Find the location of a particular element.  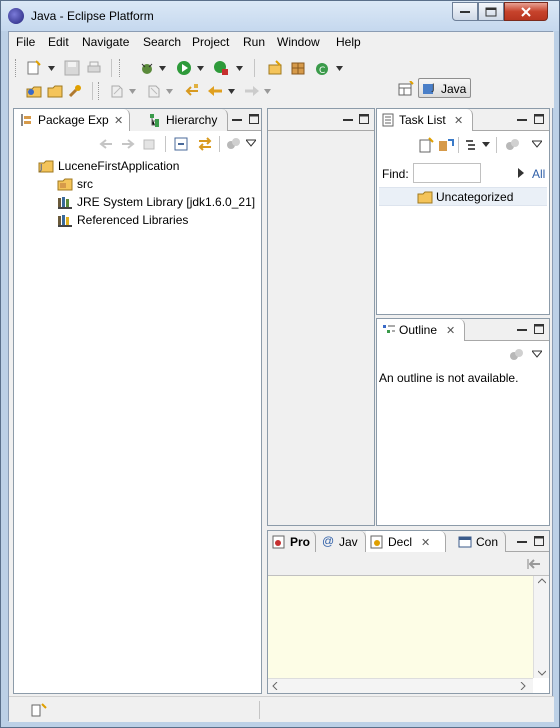

up-nav-icon is located at coordinates (150, 144).